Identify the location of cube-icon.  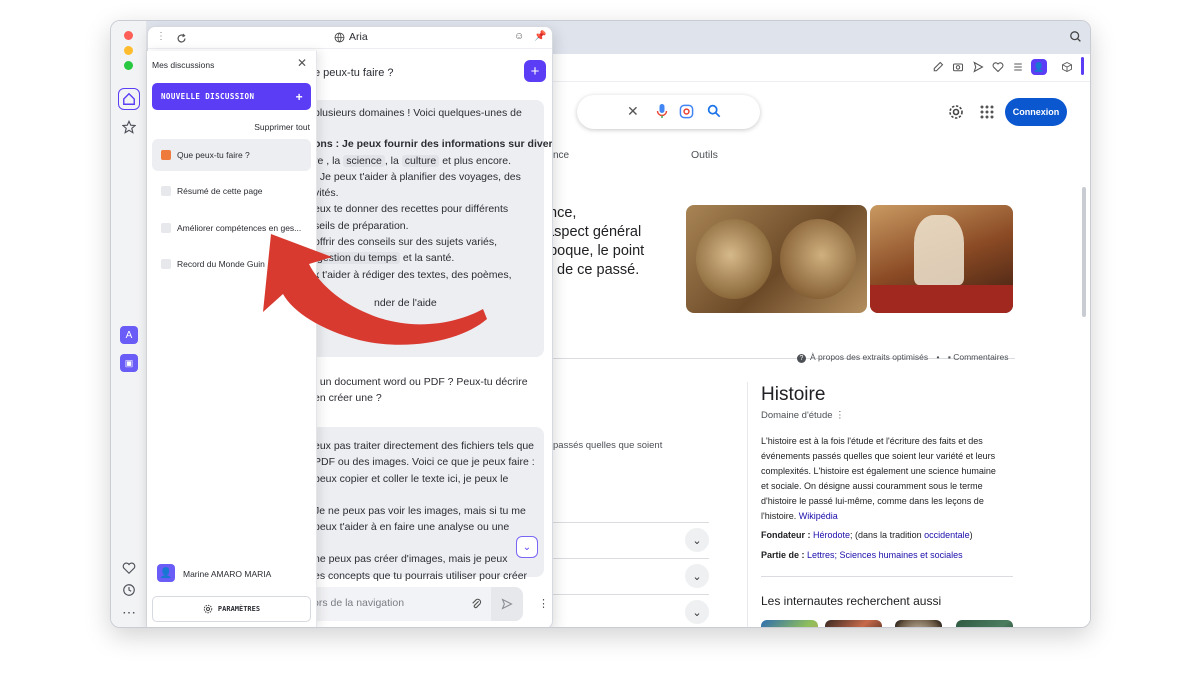
(1067, 67).